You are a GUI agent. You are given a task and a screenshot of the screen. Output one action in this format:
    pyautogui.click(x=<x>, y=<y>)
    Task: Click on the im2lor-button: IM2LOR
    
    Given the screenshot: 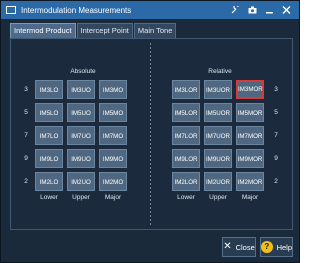 What is the action you would take?
    pyautogui.click(x=186, y=181)
    